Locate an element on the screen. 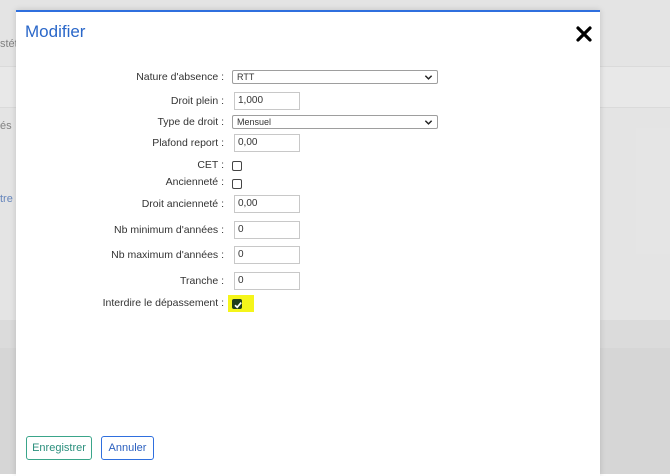  field-row-tranche: Tranche : 0 is located at coordinates (308, 282).